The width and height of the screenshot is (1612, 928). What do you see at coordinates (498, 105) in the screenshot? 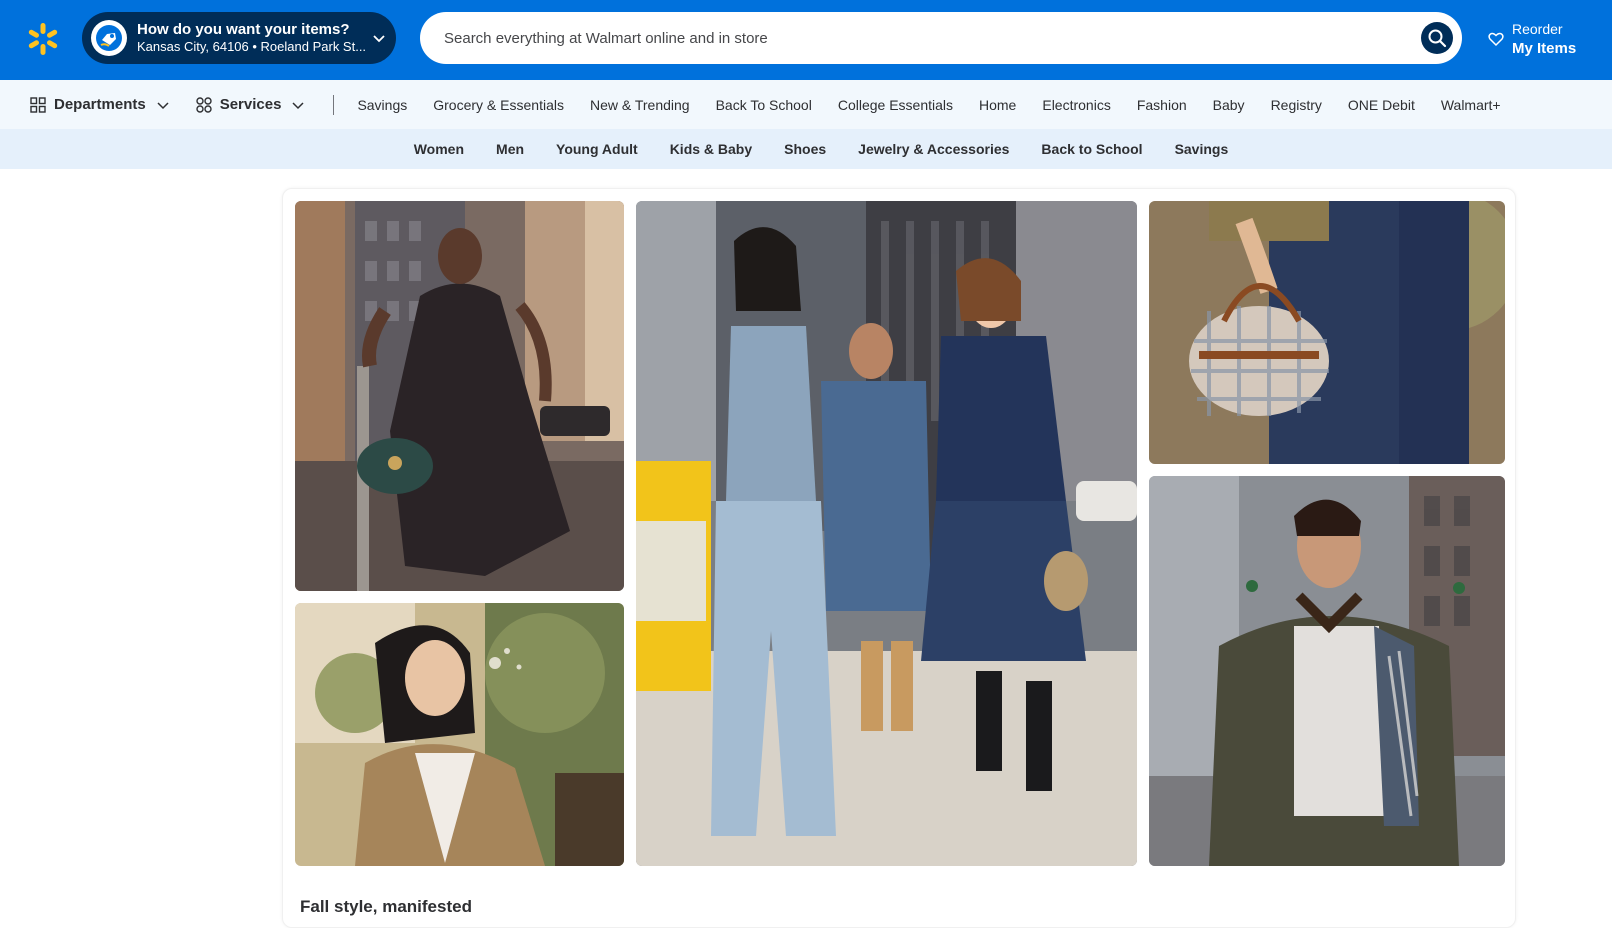
I see `nav-link-grocery-essentials: Grocery & Essentials` at bounding box center [498, 105].